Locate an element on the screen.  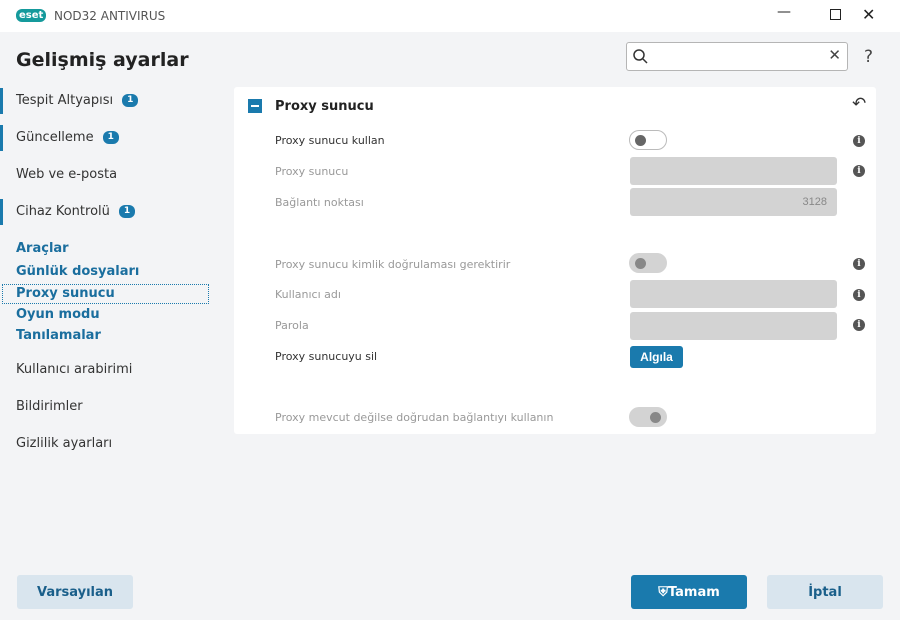
password-input is located at coordinates (733, 326).